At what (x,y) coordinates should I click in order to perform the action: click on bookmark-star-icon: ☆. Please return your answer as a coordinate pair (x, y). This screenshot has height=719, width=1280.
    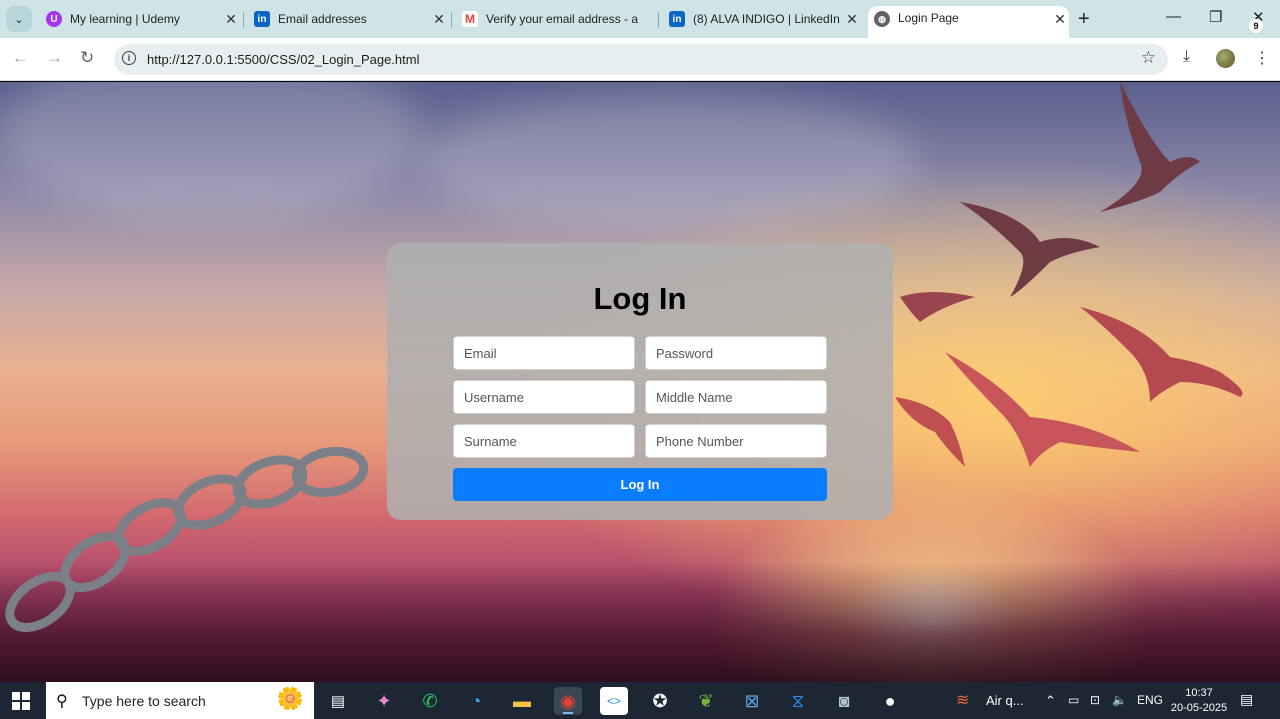
    Looking at the image, I should click on (1148, 58).